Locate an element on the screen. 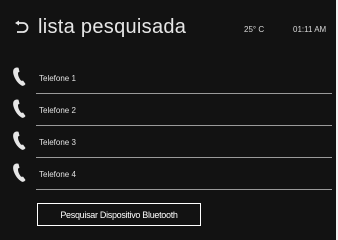 The height and width of the screenshot is (240, 338). device-row-telefone-3: Telefone 3 is located at coordinates (169, 142).